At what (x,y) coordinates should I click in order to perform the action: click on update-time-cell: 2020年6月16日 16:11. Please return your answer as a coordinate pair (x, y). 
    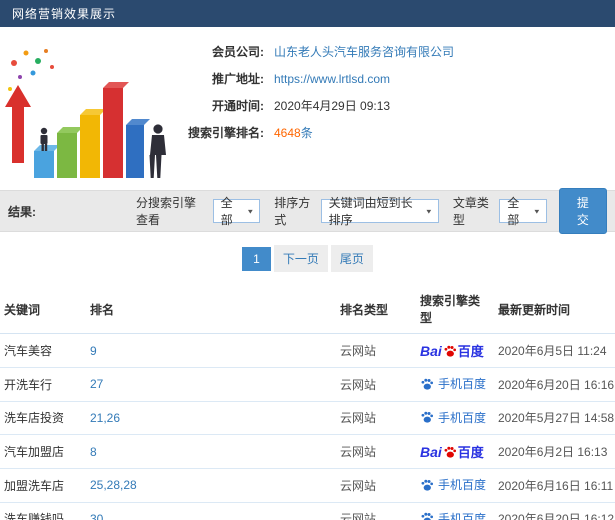
    Looking at the image, I should click on (554, 485).